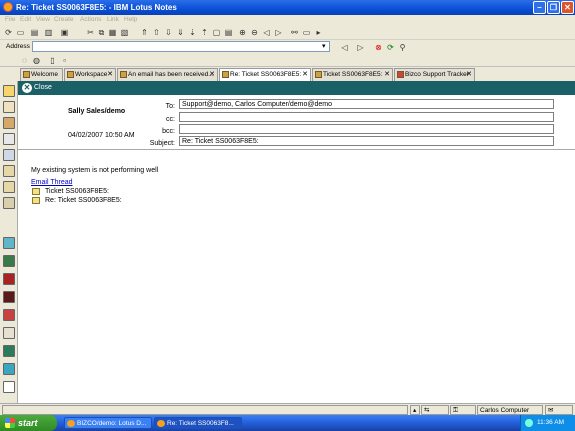 The image size is (575, 431). Describe the element at coordinates (90, 19) in the screenshot. I see `menu-actions: Actions` at that location.